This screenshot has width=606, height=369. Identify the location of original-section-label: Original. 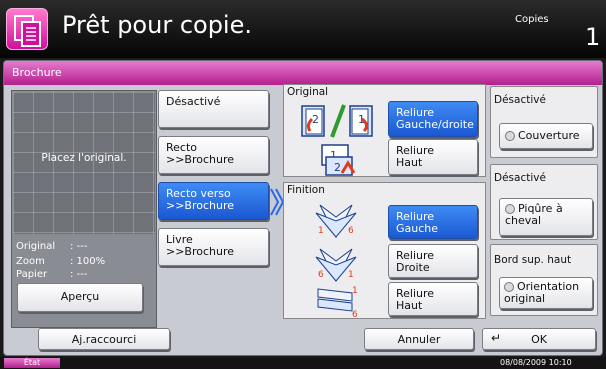
(308, 92).